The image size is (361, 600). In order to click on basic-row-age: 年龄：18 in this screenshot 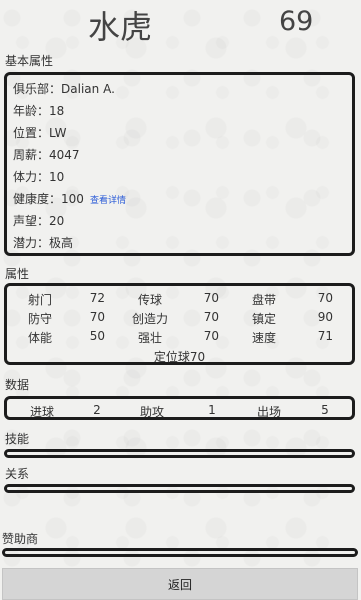, I will do `click(38, 110)`.